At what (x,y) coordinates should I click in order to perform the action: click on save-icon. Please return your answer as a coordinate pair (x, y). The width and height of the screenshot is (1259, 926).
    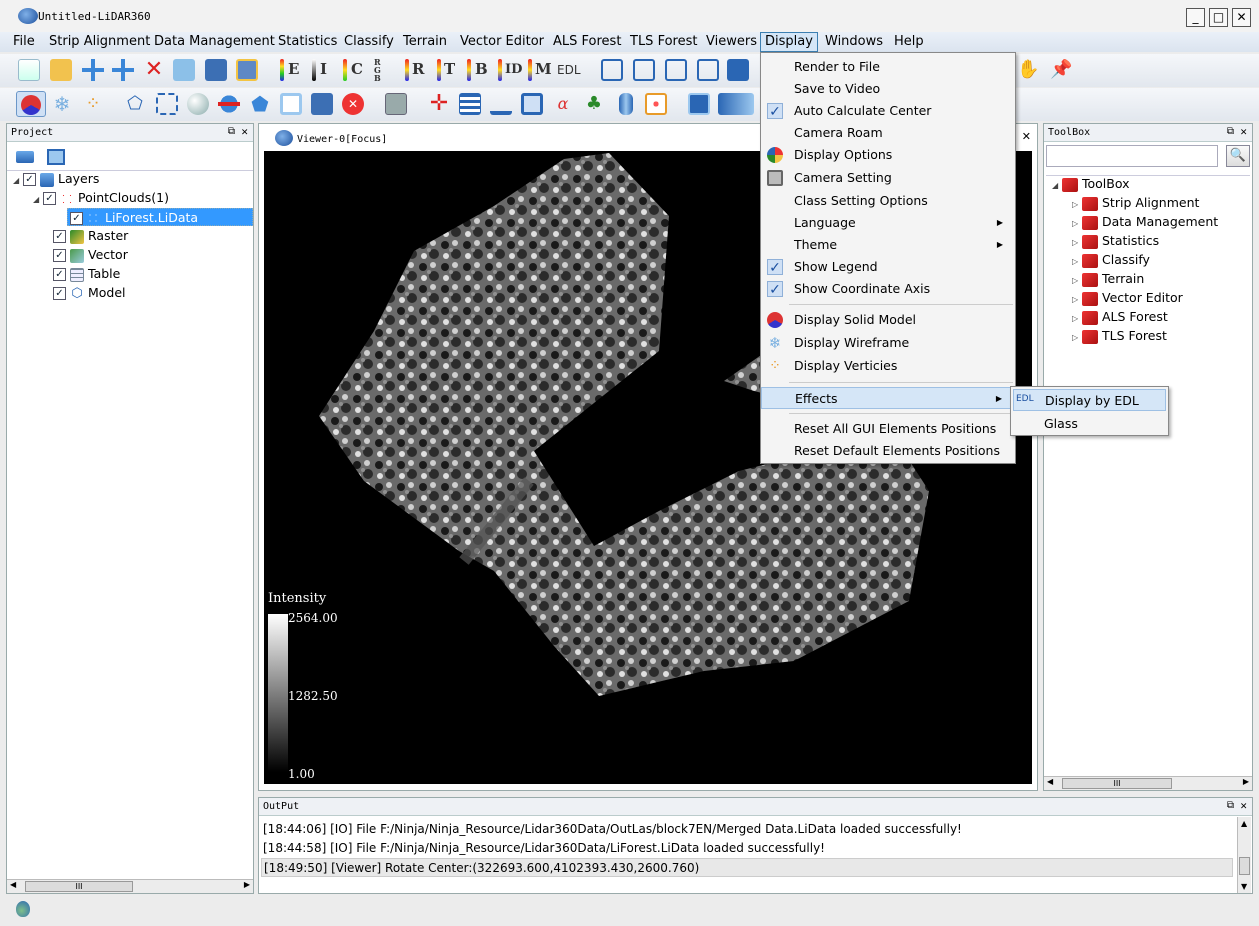
    Looking at the image, I should click on (216, 70).